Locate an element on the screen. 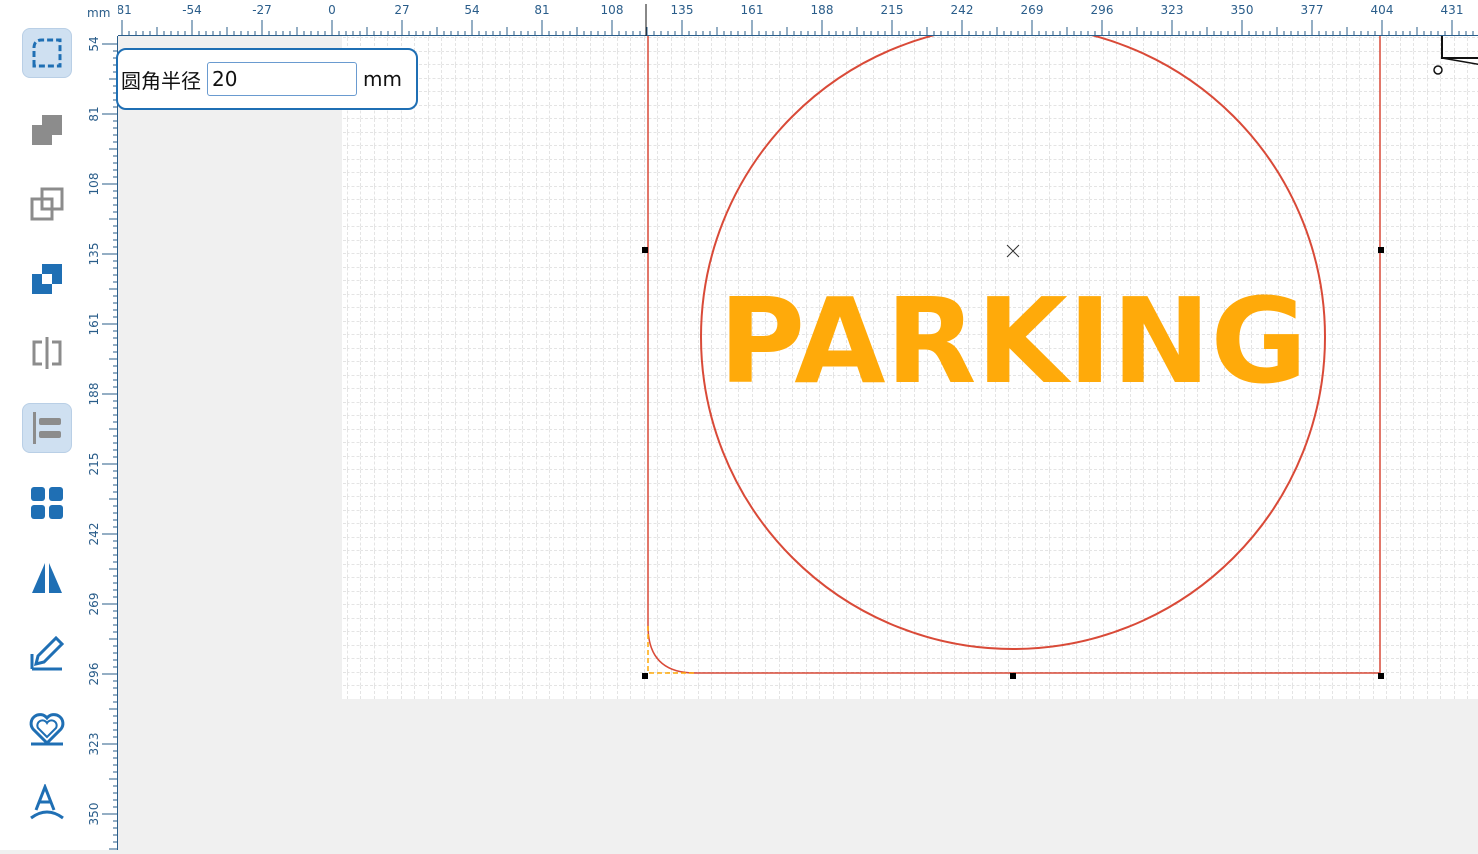 Image resolution: width=1478 pixels, height=854 pixels. align-button is located at coordinates (47, 428).